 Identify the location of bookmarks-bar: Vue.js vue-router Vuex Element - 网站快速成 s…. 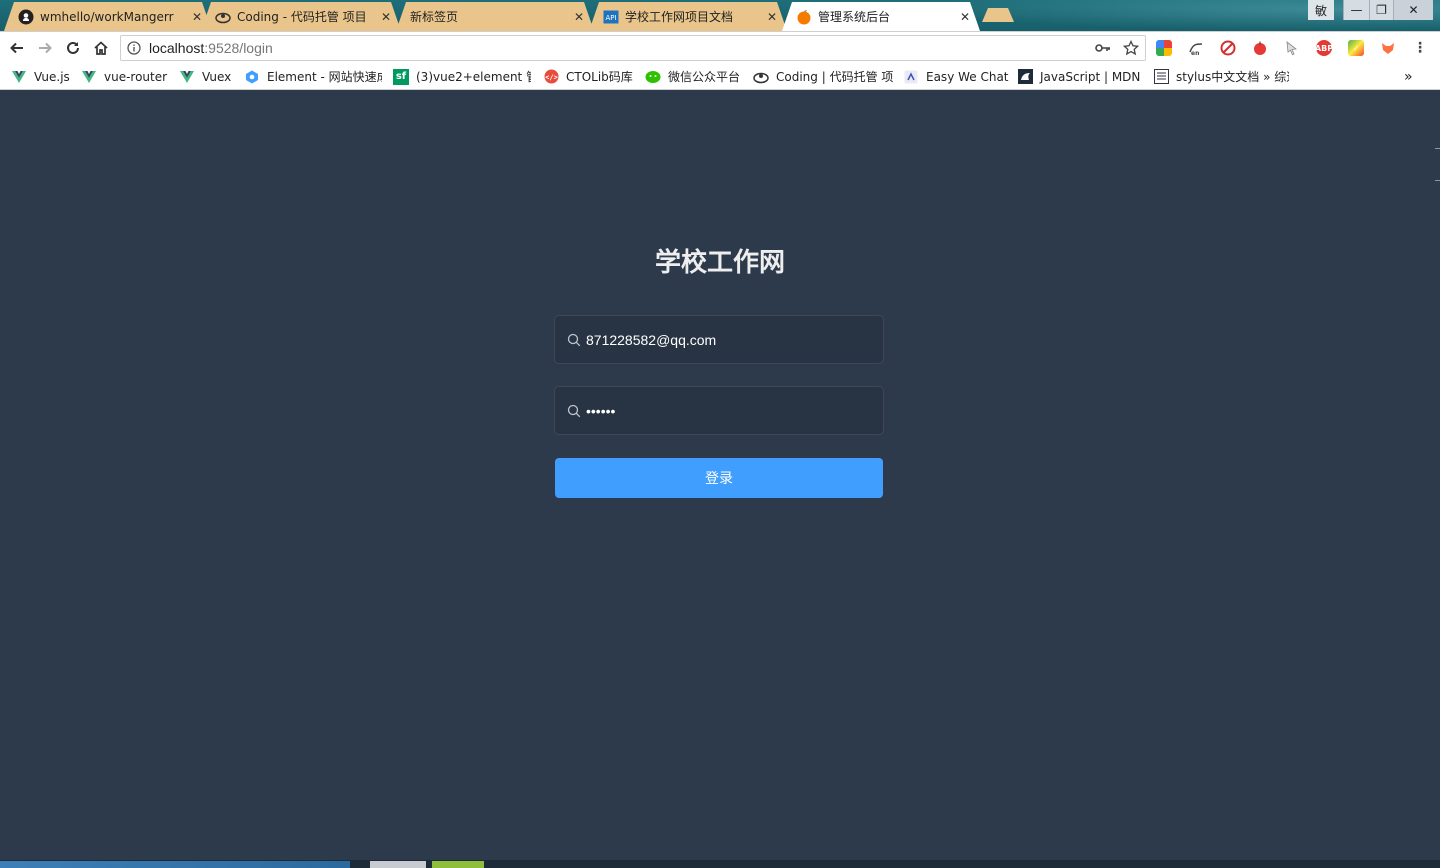
(720, 76).